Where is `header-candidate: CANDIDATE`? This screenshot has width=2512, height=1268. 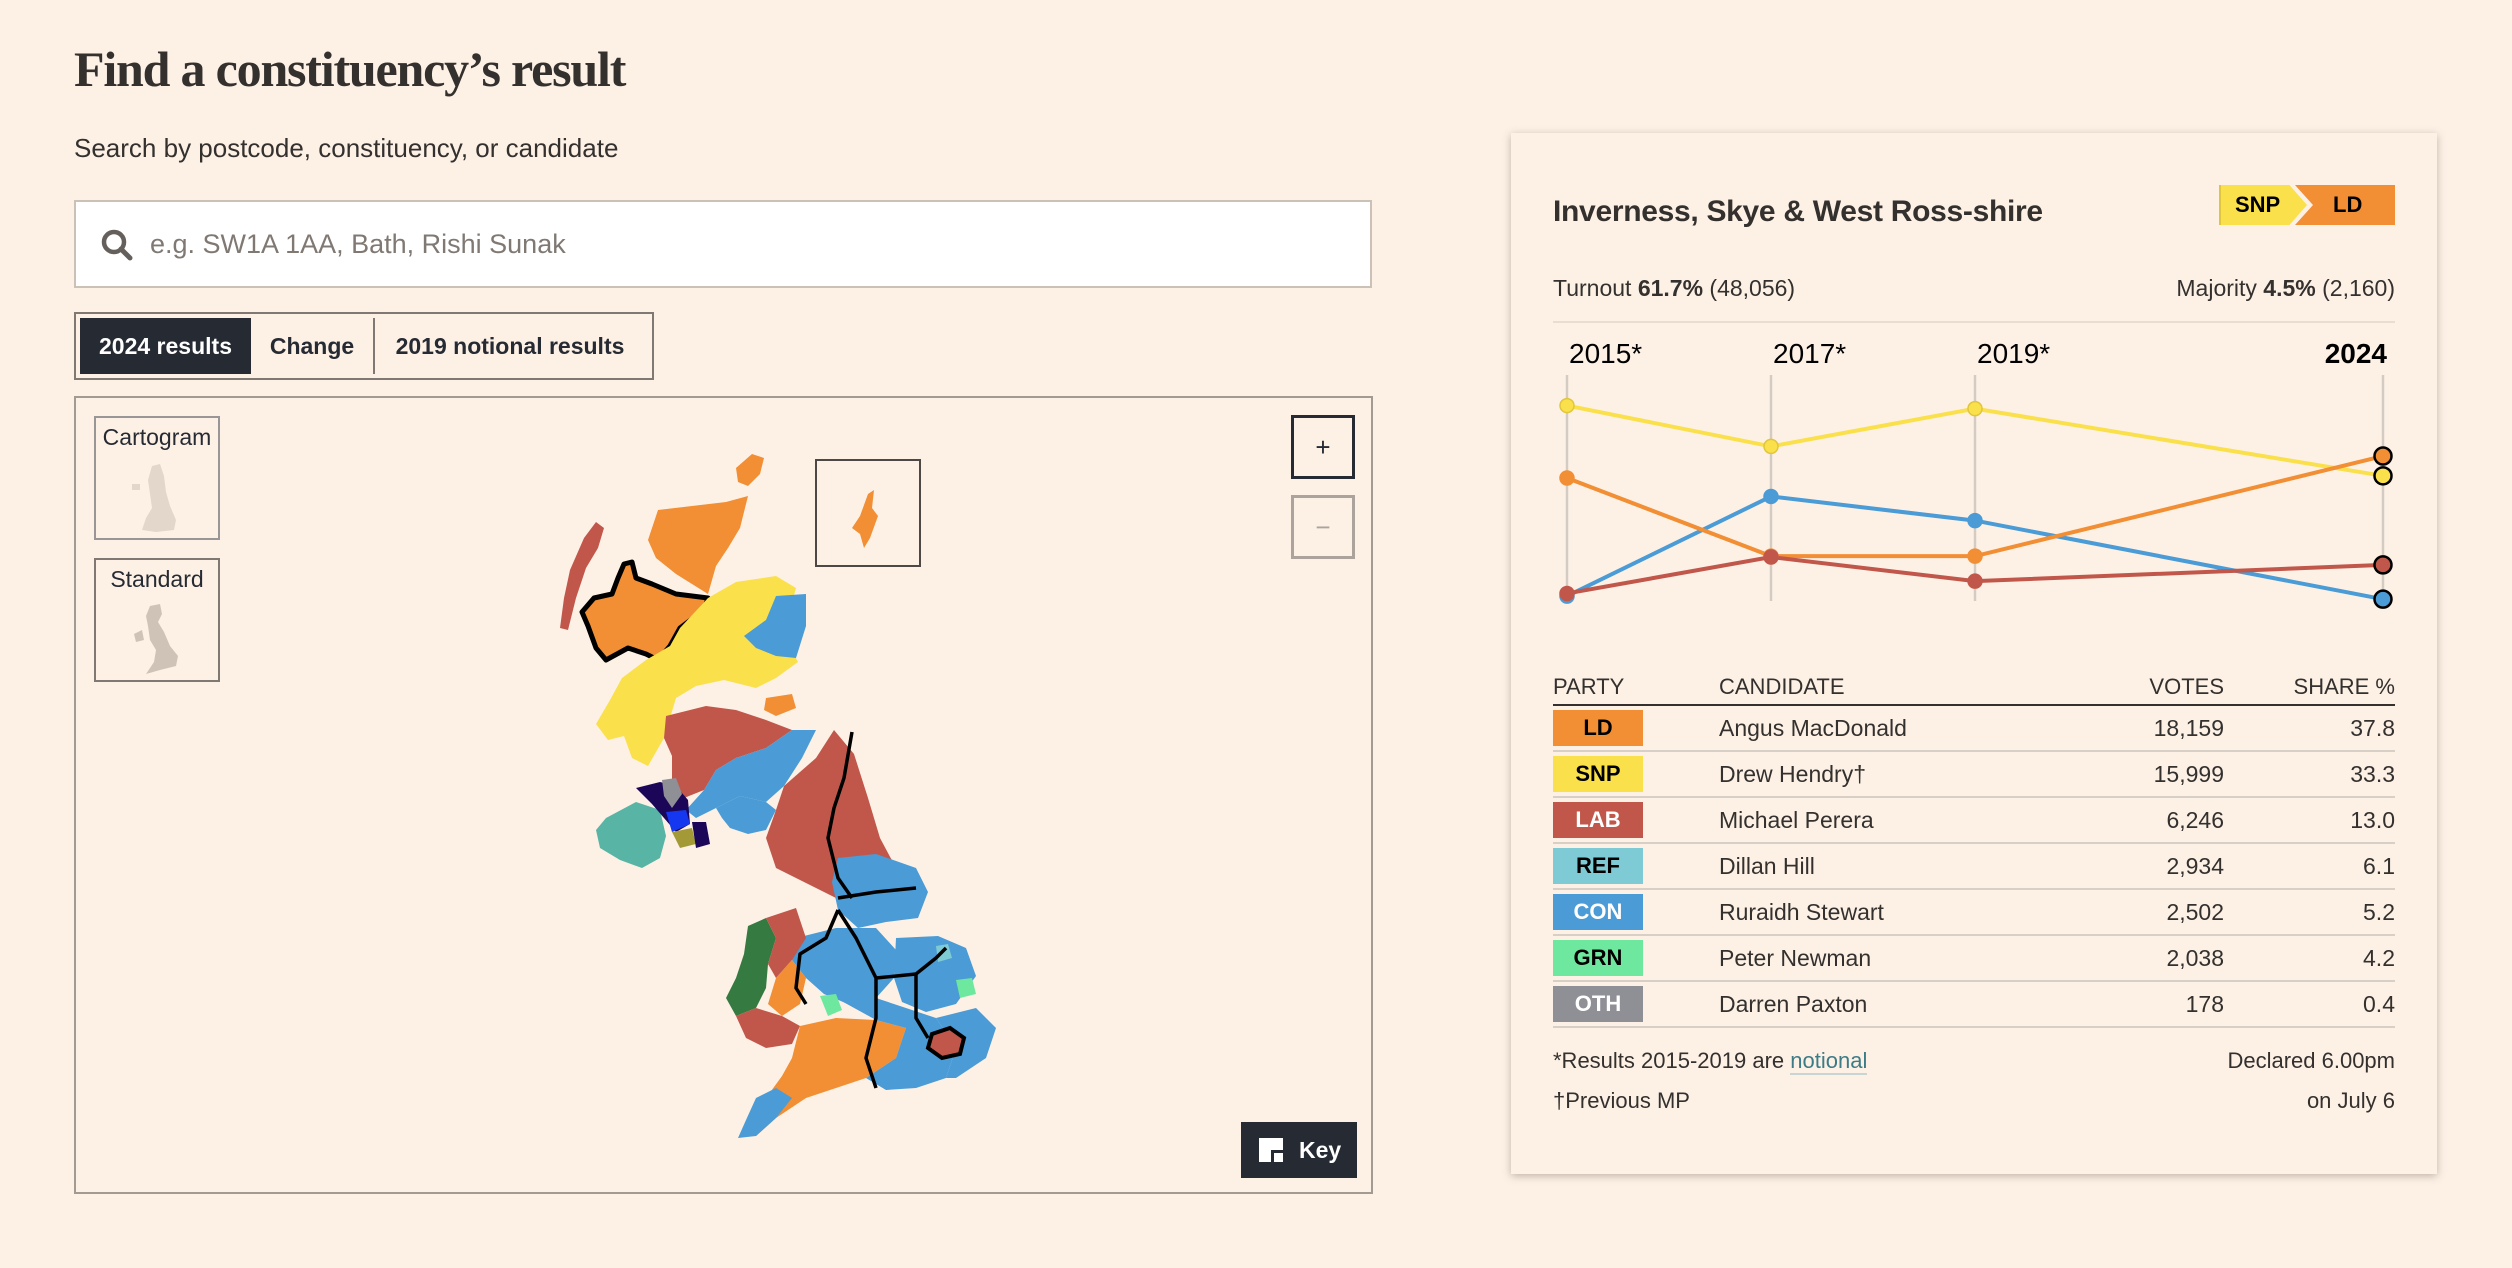 header-candidate: CANDIDATE is located at coordinates (1884, 684).